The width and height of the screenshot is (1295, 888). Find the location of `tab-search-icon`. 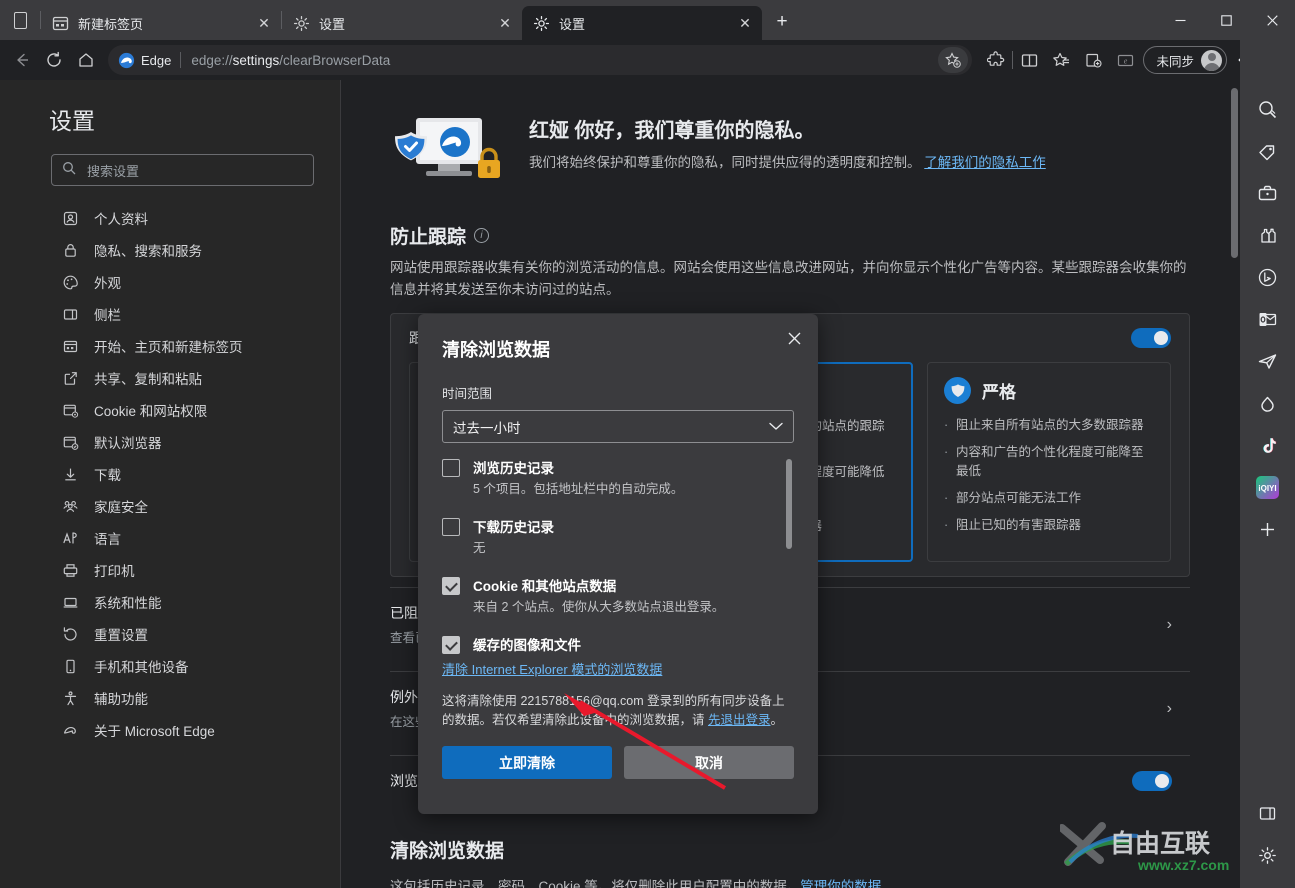

tab-search-icon is located at coordinates (20, 20).